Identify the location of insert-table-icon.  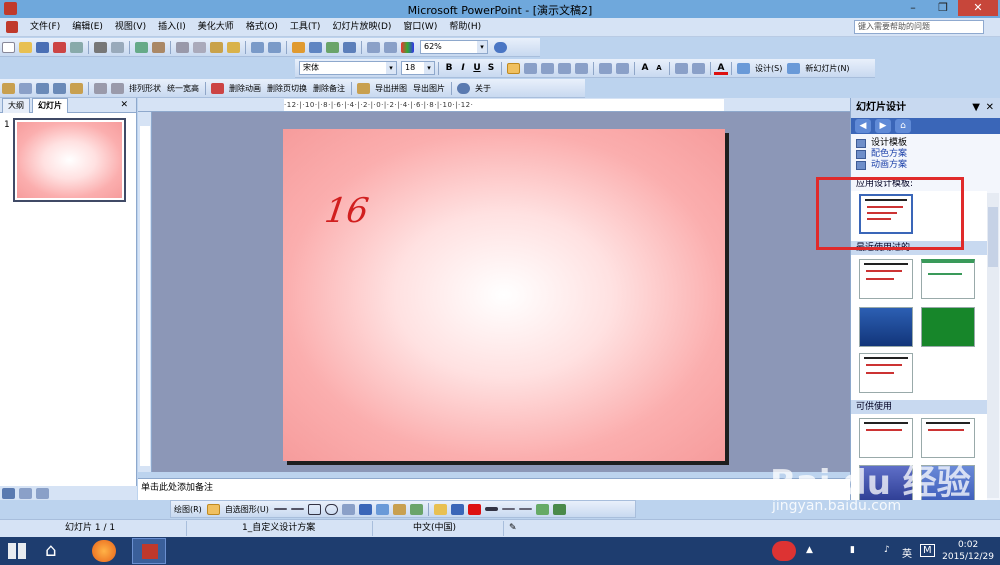
(315, 47).